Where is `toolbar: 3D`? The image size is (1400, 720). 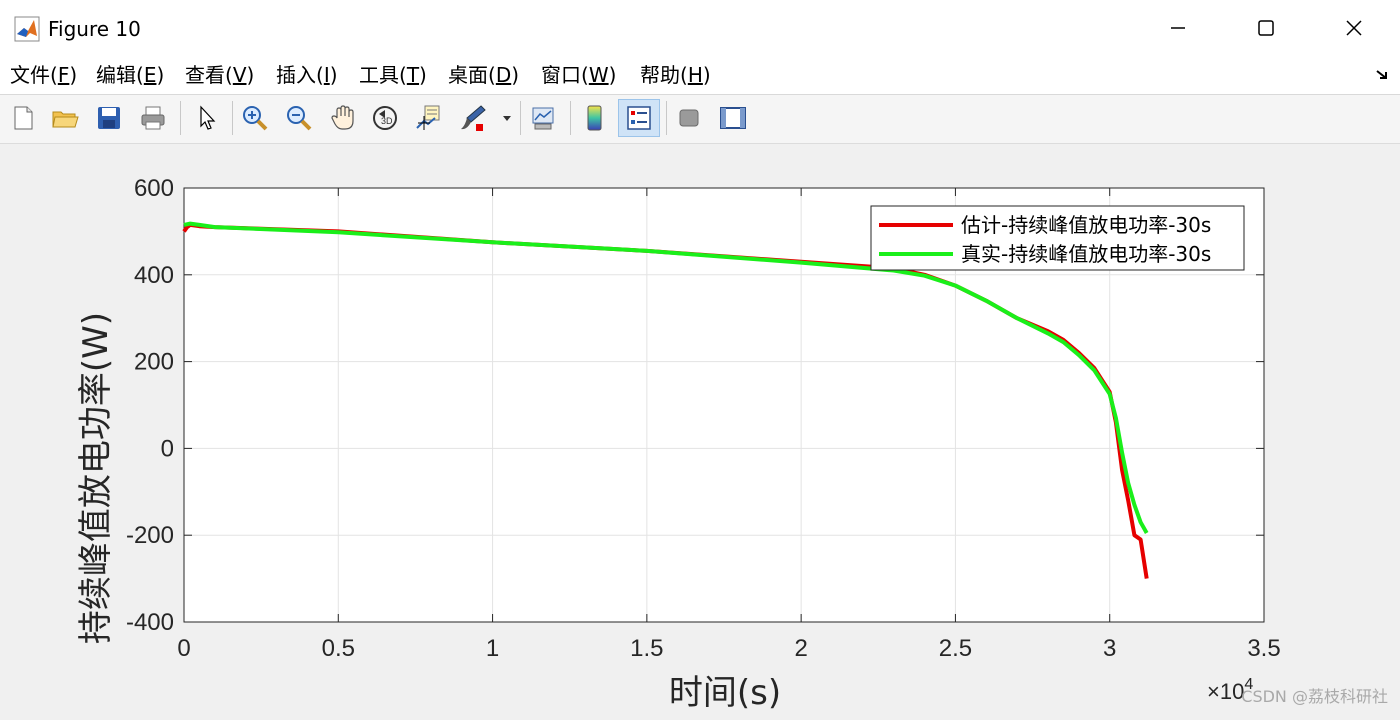 toolbar: 3D is located at coordinates (700, 119).